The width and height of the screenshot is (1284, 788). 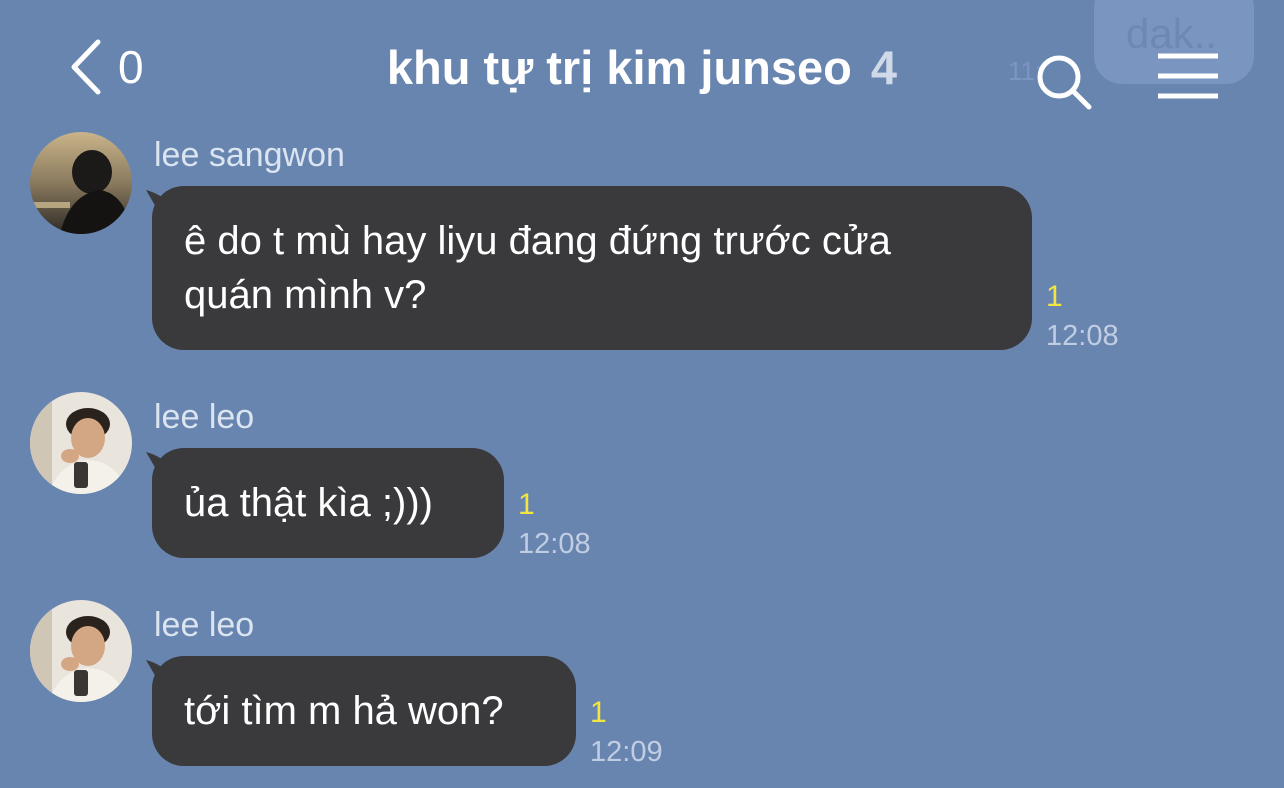 What do you see at coordinates (1188, 76) in the screenshot?
I see `hamburger-menu-icon` at bounding box center [1188, 76].